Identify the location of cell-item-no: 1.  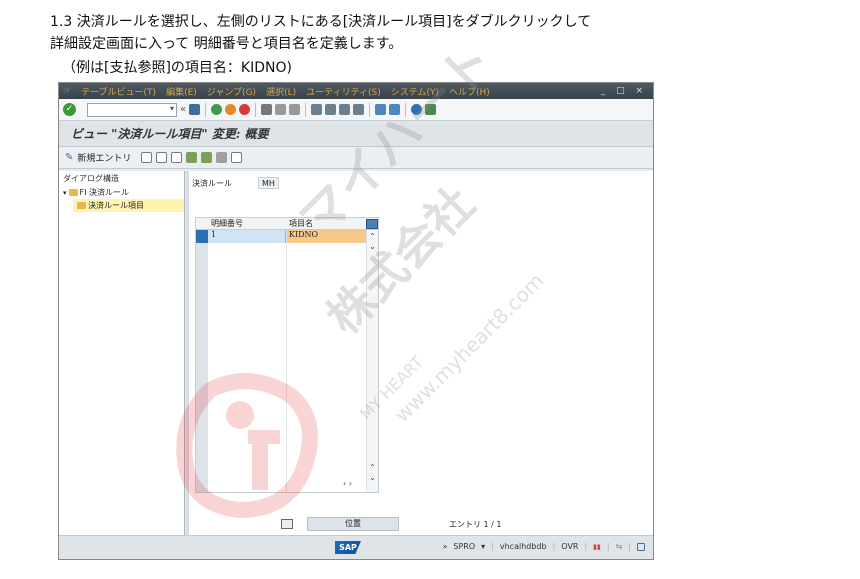
(247, 236).